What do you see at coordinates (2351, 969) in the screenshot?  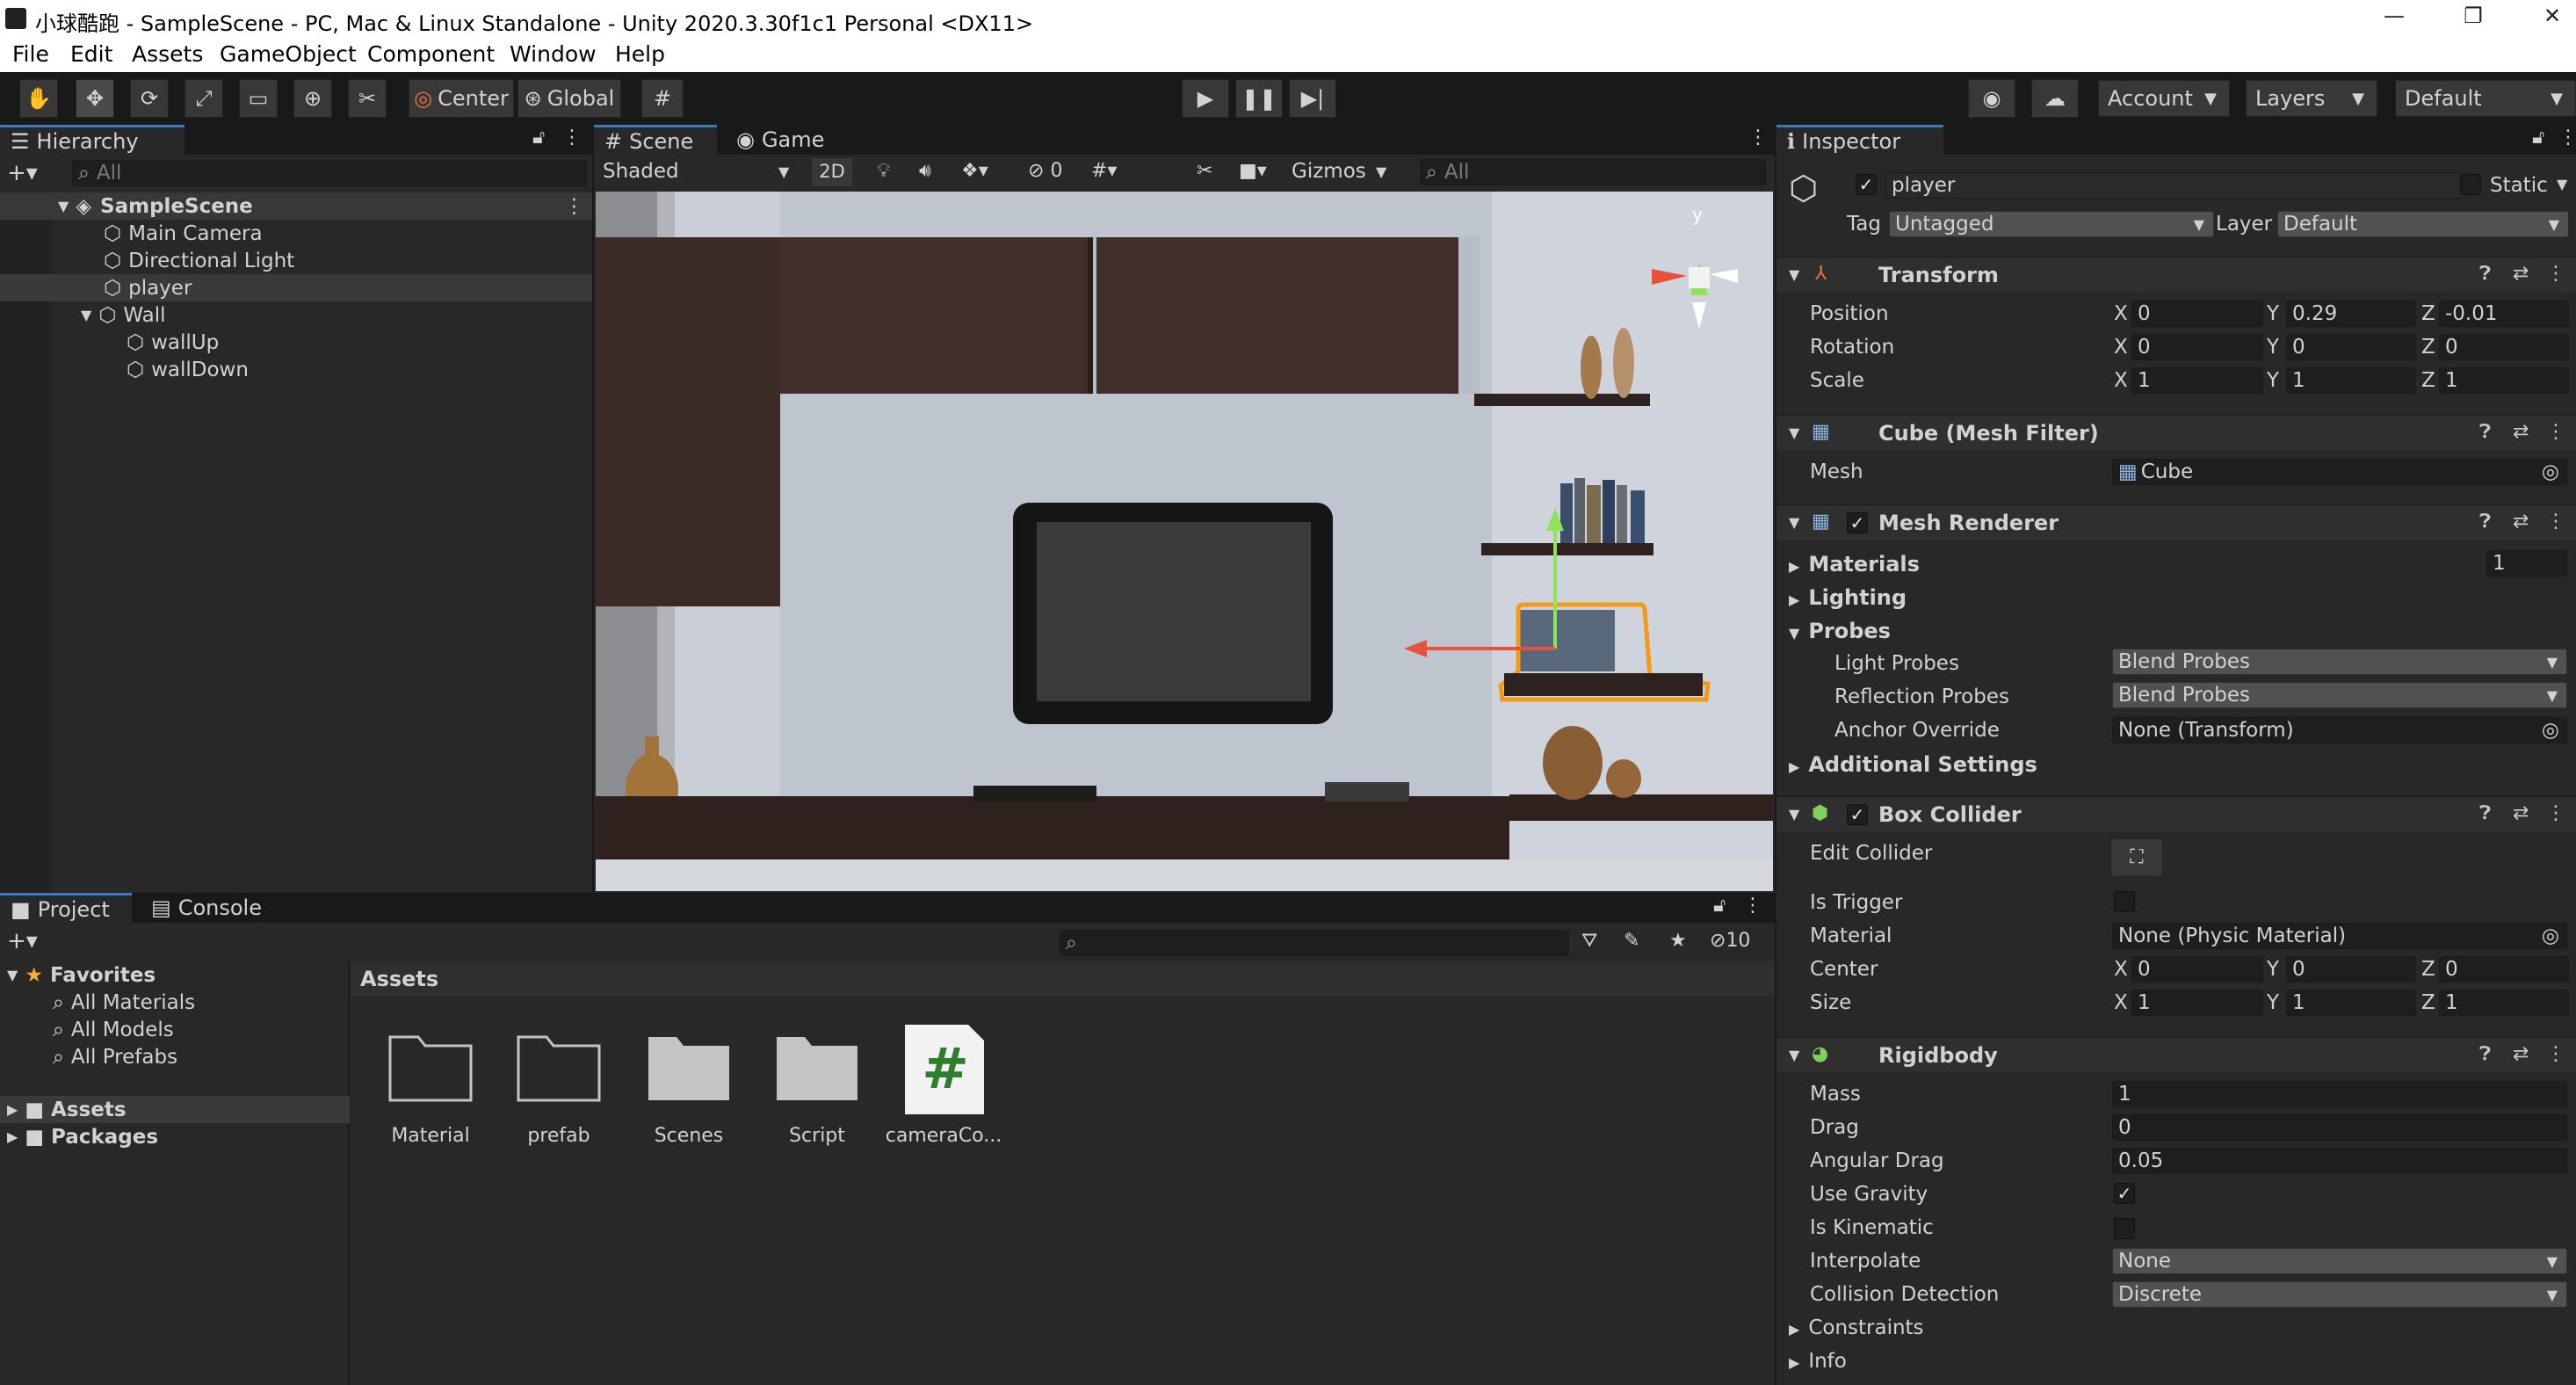 I see `center-y-field: 0` at bounding box center [2351, 969].